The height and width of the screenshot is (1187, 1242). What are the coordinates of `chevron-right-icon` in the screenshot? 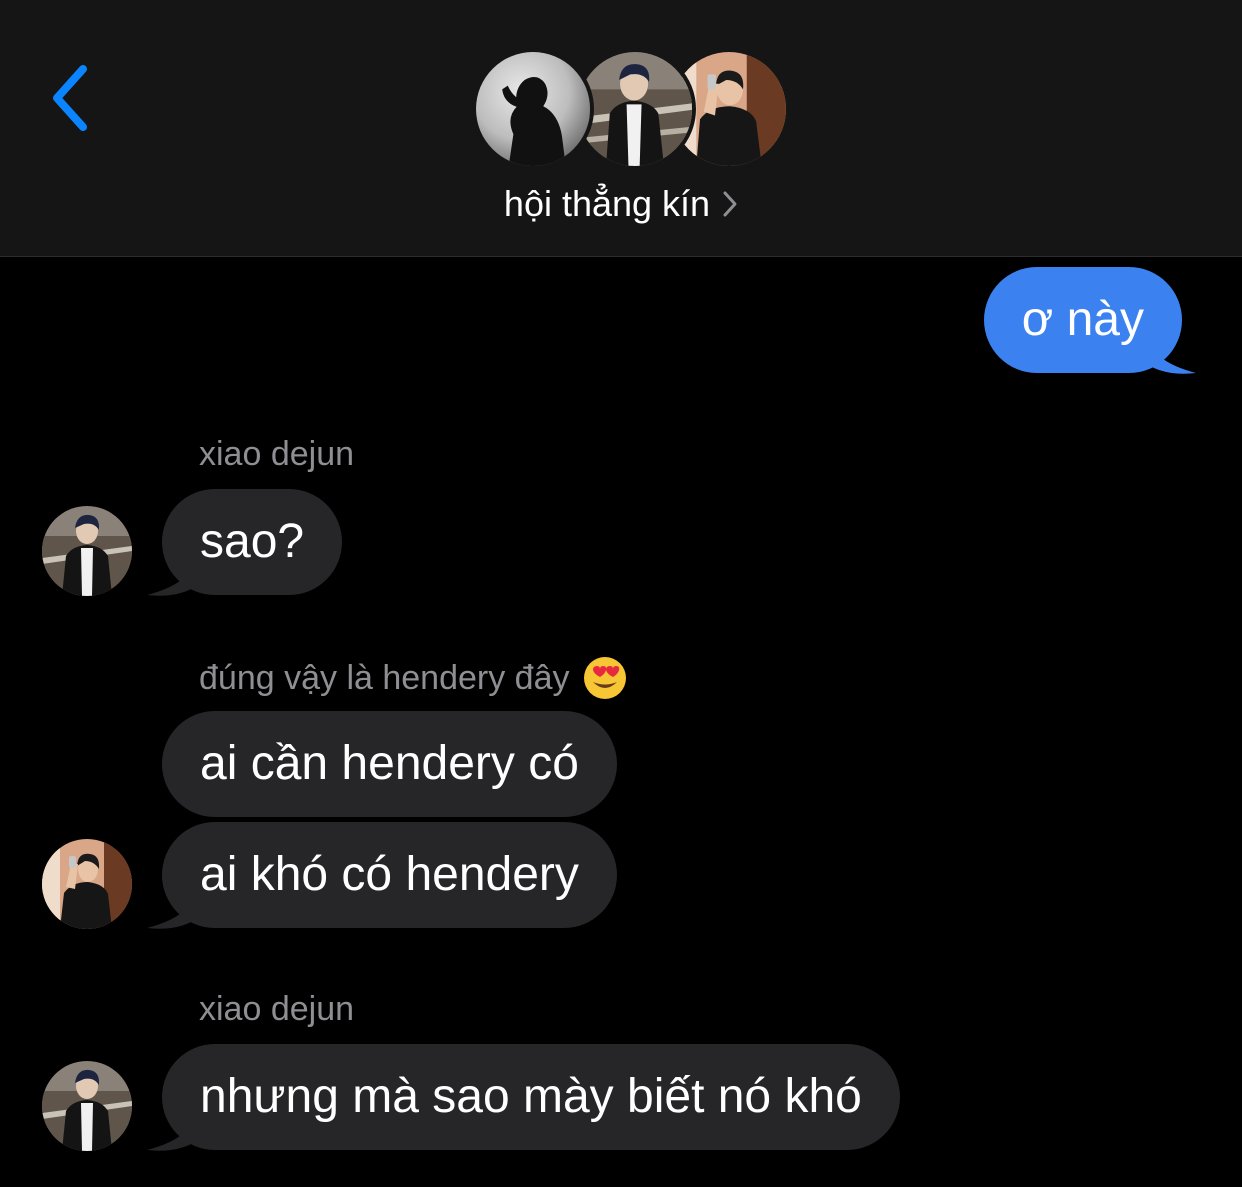 It's located at (730, 204).